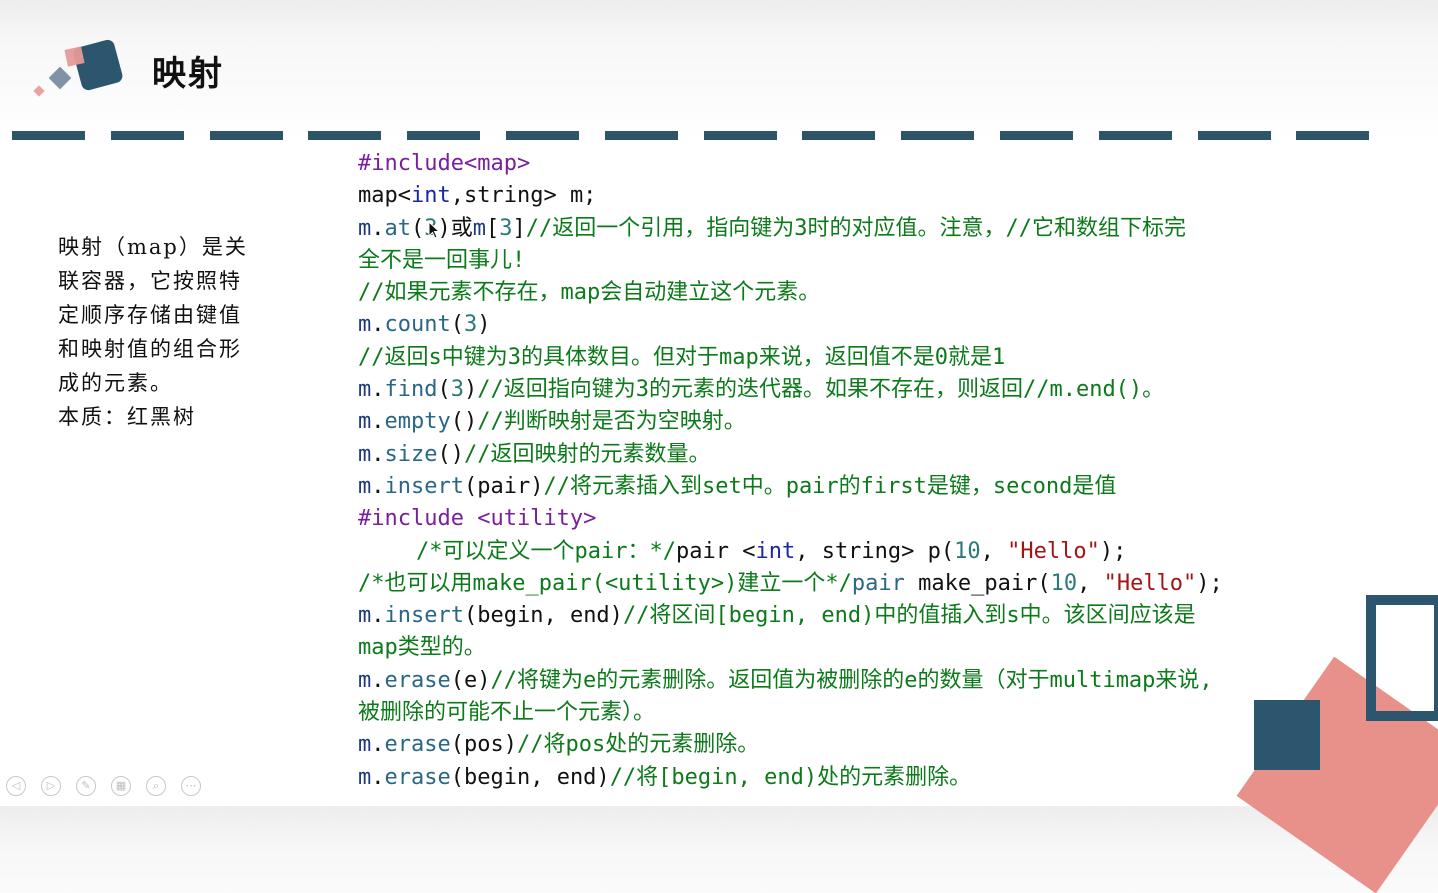  What do you see at coordinates (863, 713) in the screenshot?
I see `code-line: 被删除的可能不止一个元素）。` at bounding box center [863, 713].